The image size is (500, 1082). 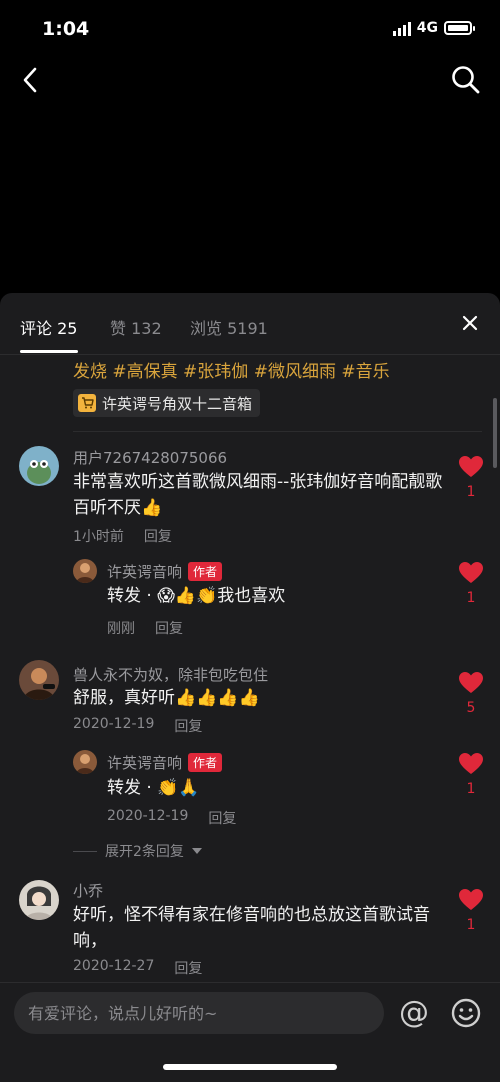 What do you see at coordinates (85, 851) in the screenshot?
I see `expand-line` at bounding box center [85, 851].